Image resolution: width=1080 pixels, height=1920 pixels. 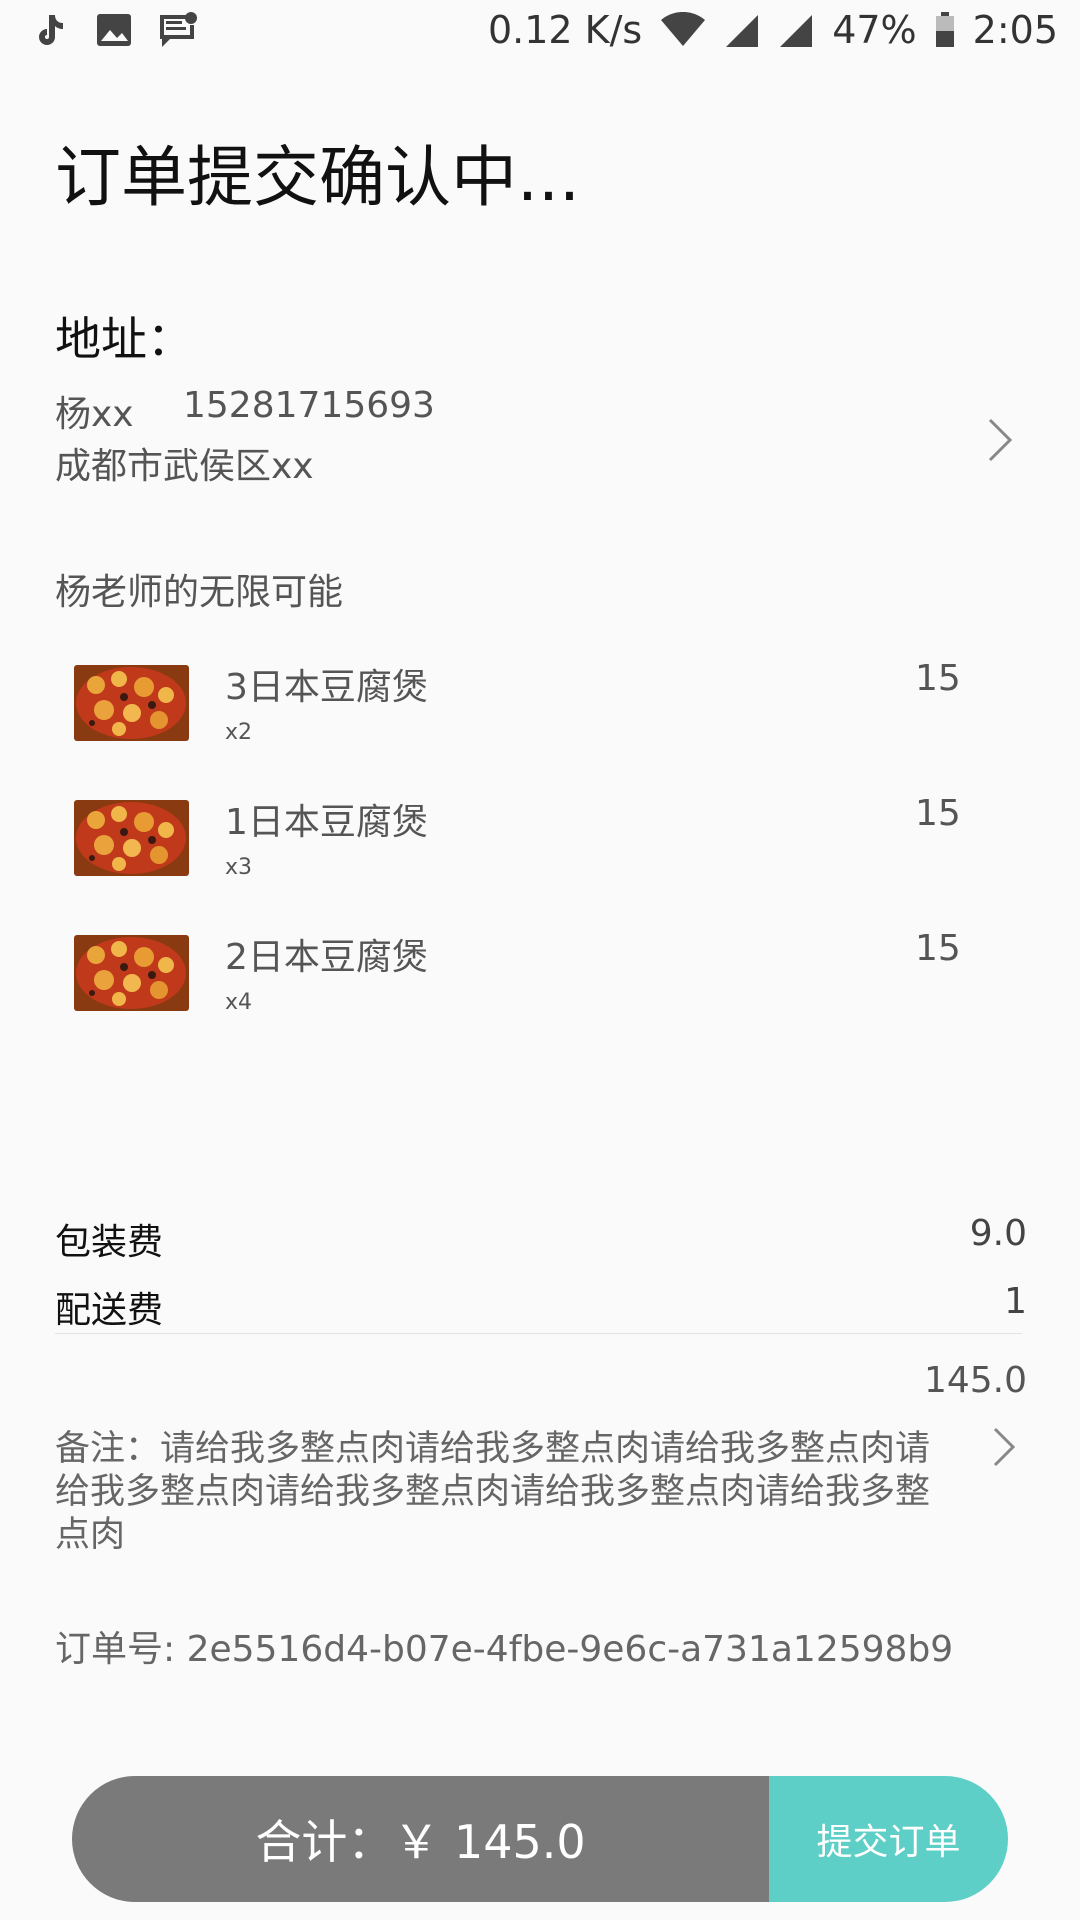 What do you see at coordinates (538, 1333) in the screenshot?
I see `divider` at bounding box center [538, 1333].